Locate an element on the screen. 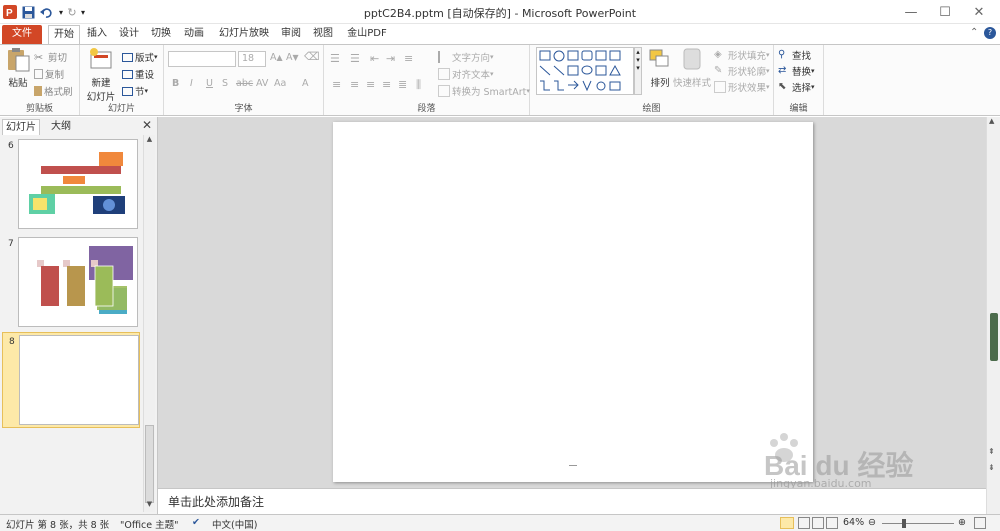 The image size is (1000, 531). minimize-button: — is located at coordinates (911, 12).